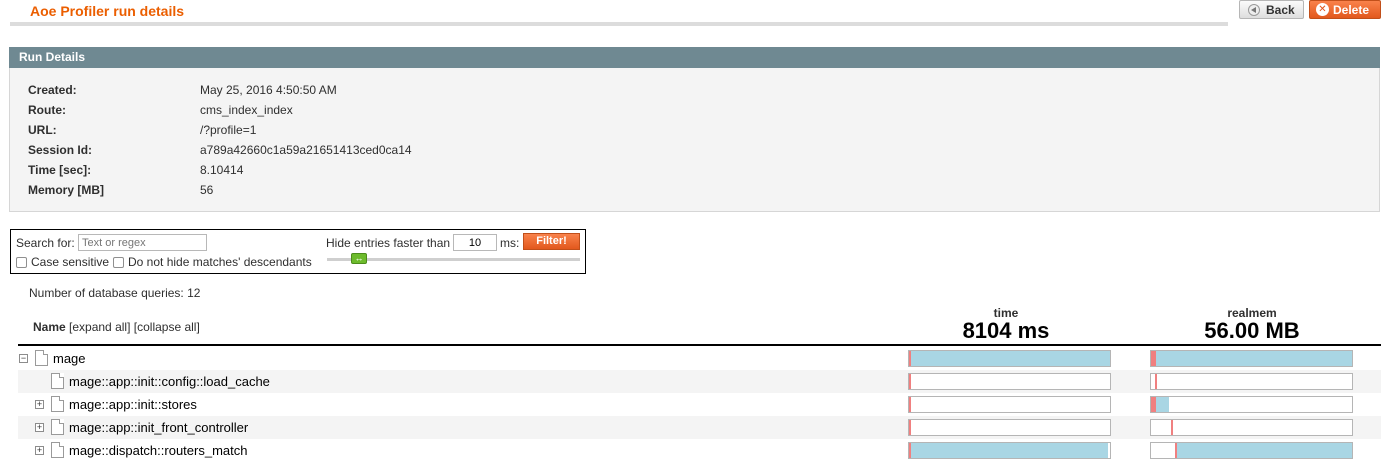  What do you see at coordinates (66, 190) in the screenshot?
I see `detail-label: Memory [MB]` at bounding box center [66, 190].